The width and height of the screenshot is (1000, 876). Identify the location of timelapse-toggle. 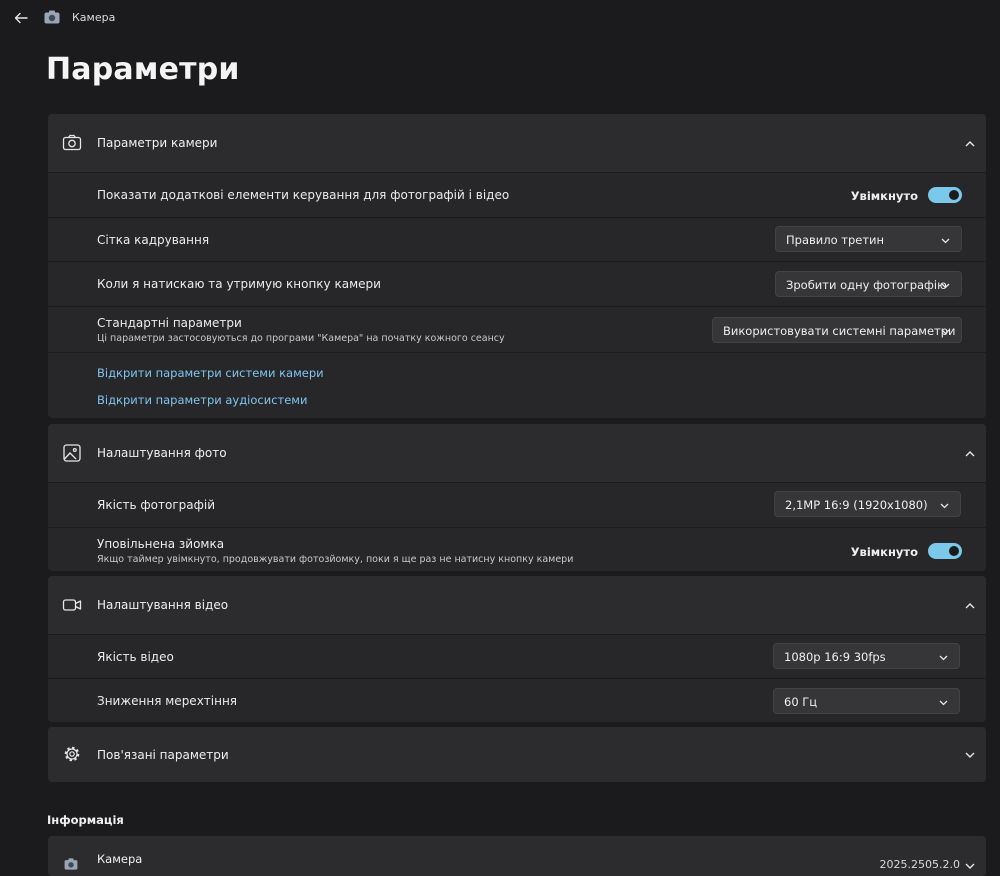
(945, 551).